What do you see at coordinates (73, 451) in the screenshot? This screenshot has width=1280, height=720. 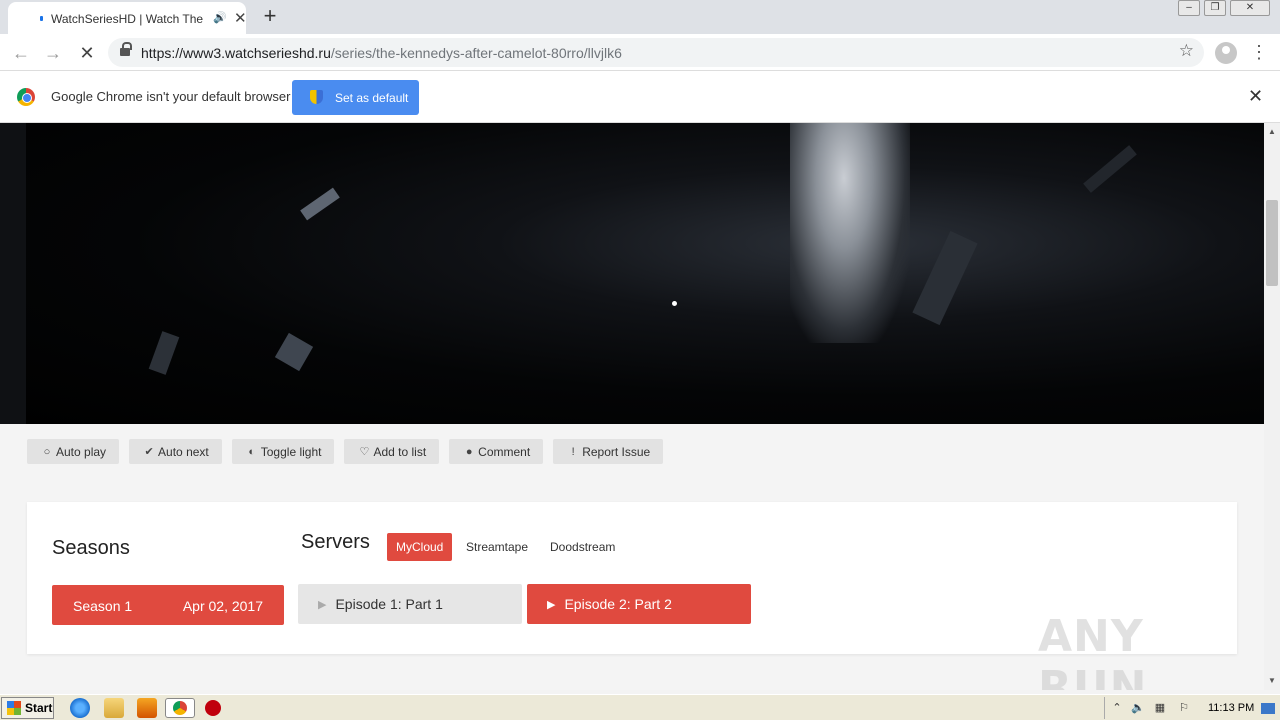 I see `auto-play-button: ○ Auto play` at bounding box center [73, 451].